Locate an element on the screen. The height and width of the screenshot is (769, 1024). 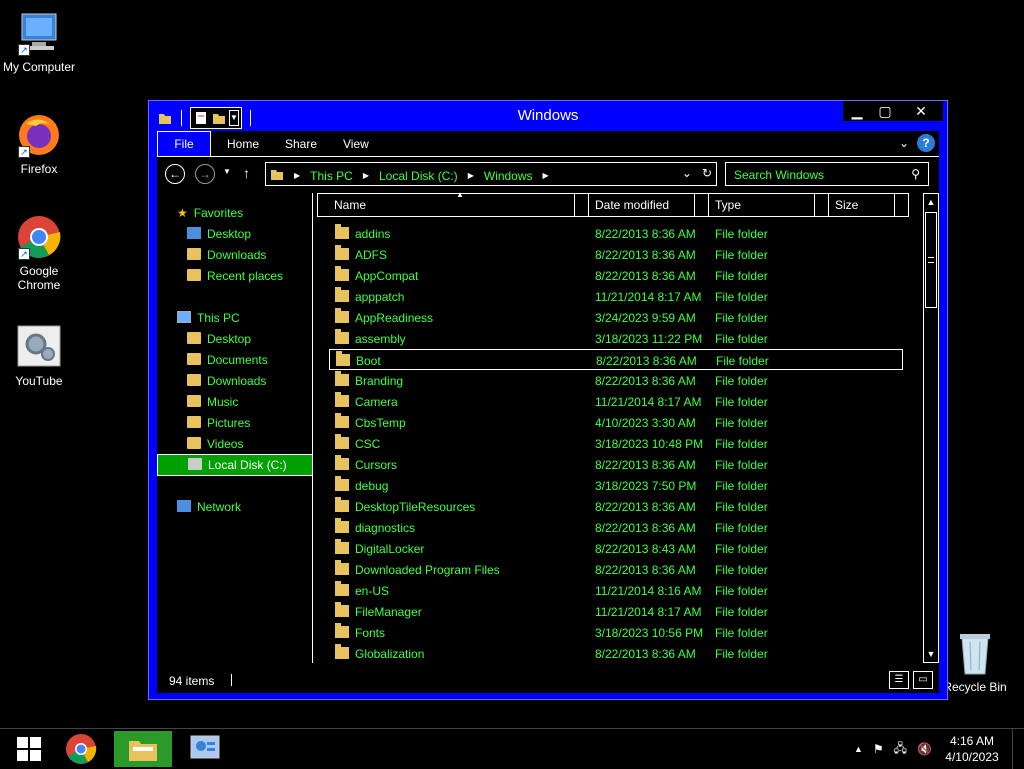
refresh-icon: ↻ is located at coordinates (707, 173).